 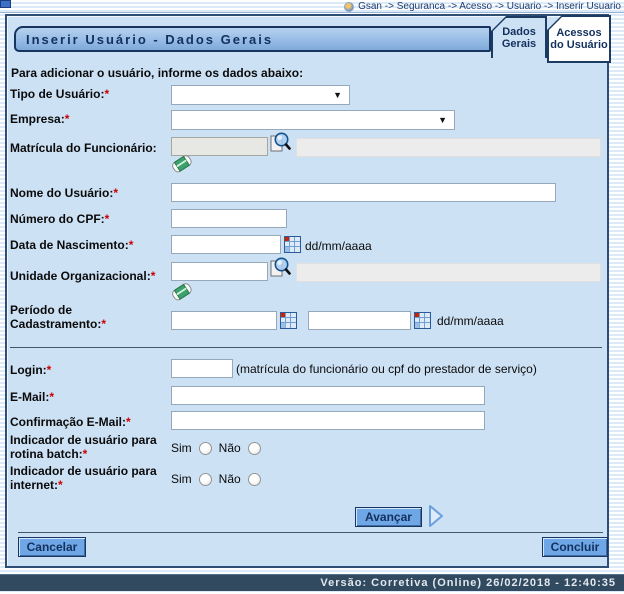 What do you see at coordinates (31, 370) in the screenshot?
I see `label-login: Login:*` at bounding box center [31, 370].